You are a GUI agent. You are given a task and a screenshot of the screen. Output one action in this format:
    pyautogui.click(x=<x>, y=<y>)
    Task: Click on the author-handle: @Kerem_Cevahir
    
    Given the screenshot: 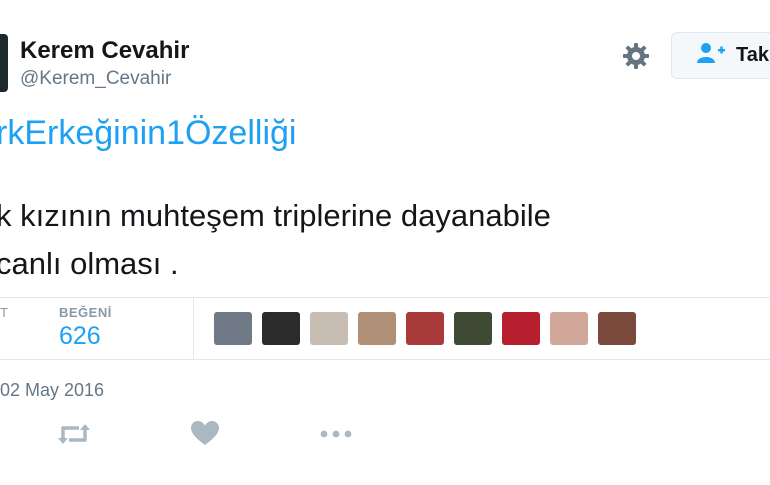 What is the action you would take?
    pyautogui.click(x=95, y=79)
    